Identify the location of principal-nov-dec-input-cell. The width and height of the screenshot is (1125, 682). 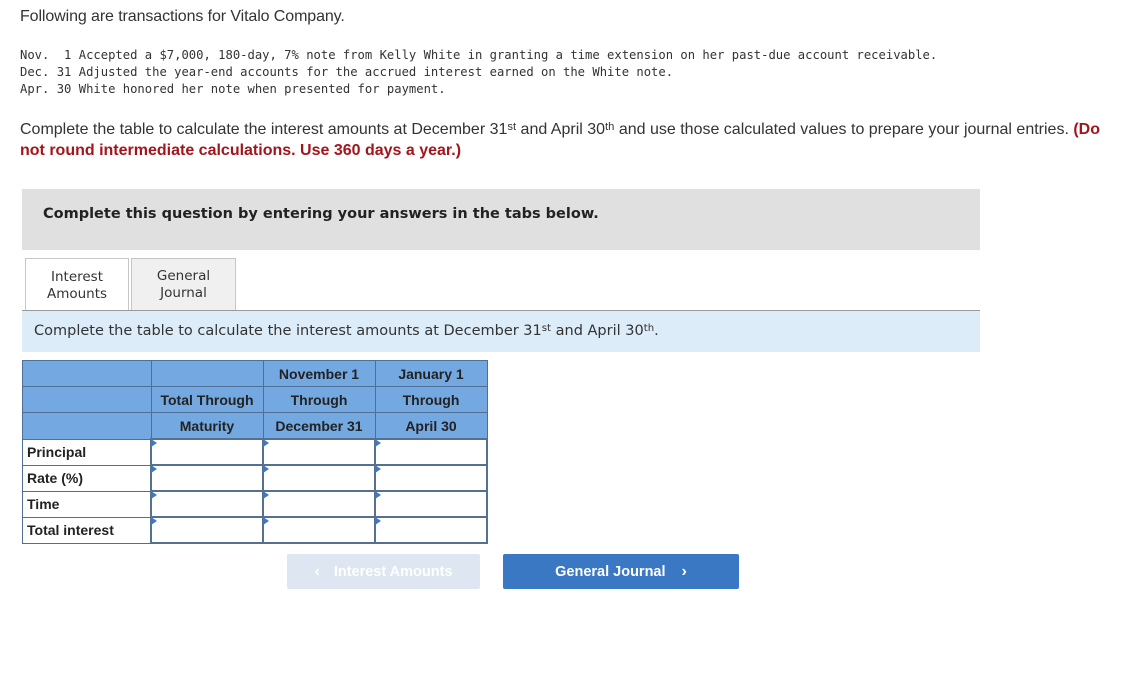
(319, 452).